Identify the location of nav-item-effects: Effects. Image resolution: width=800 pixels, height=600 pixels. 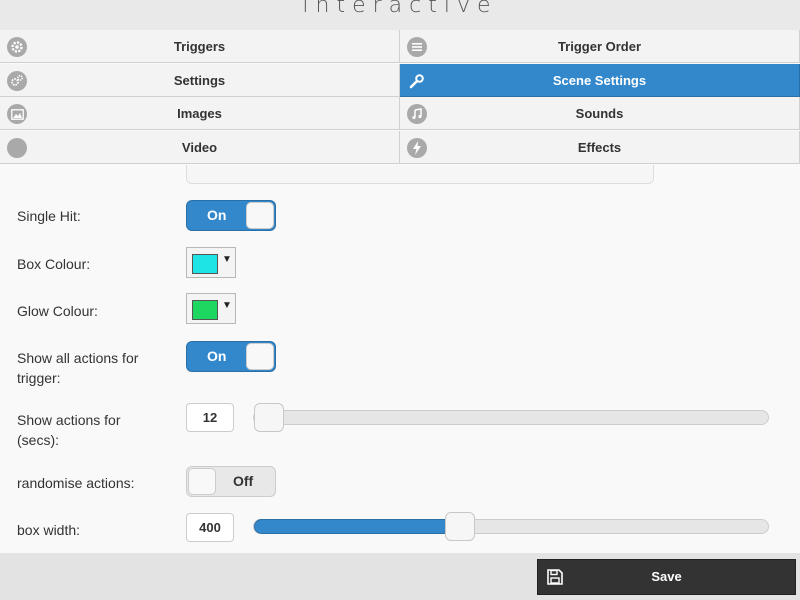
(600, 147).